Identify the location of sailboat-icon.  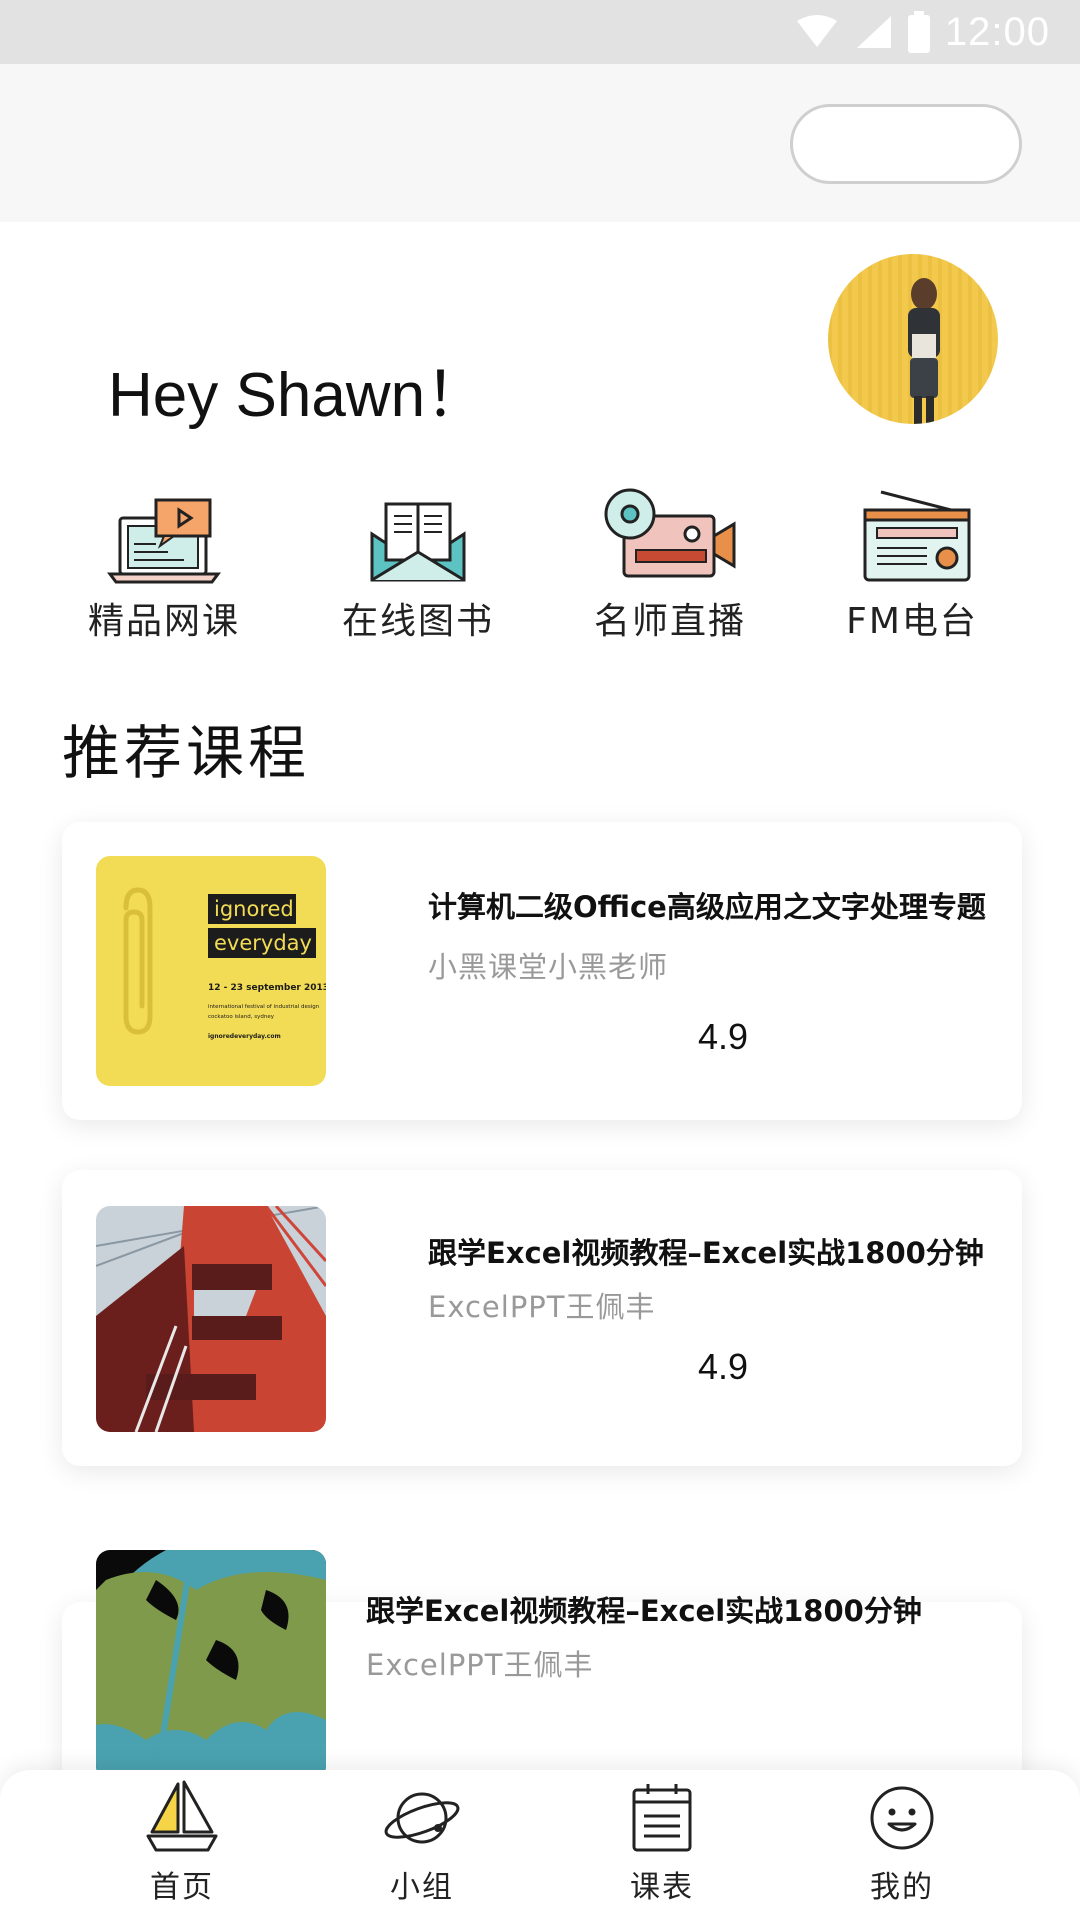
(182, 1816).